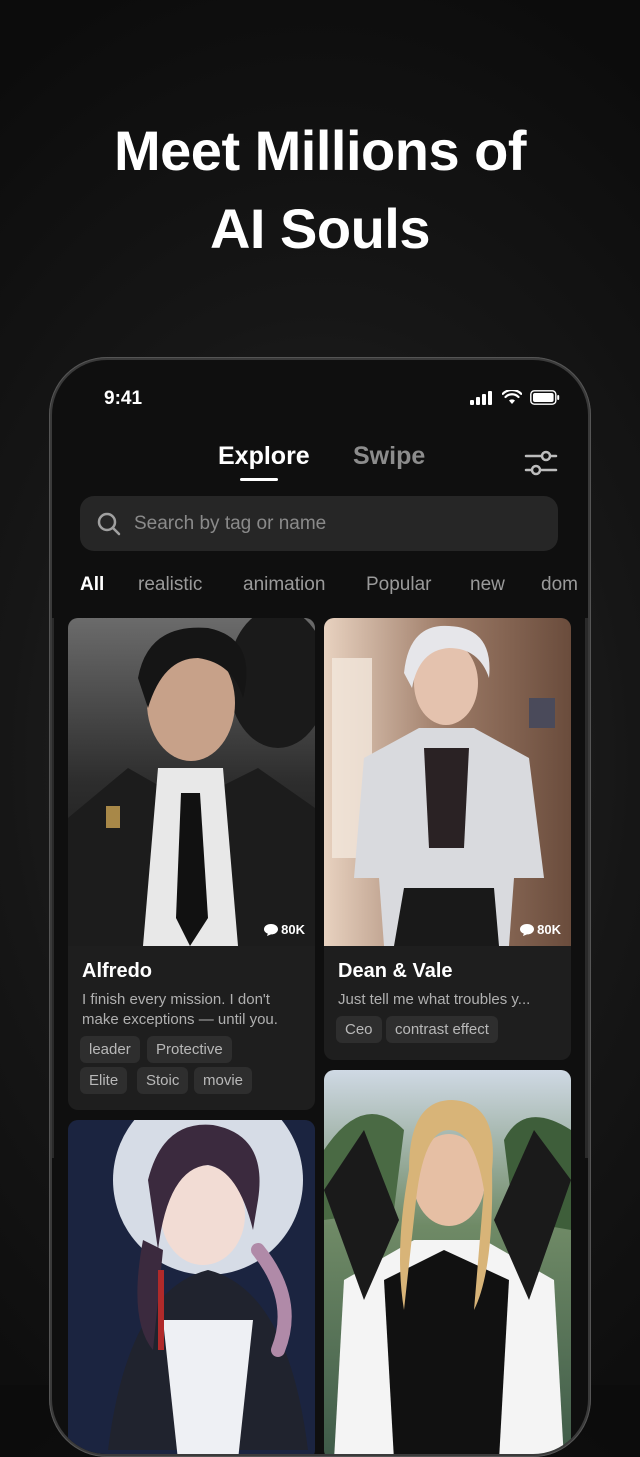  I want to click on search-input, so click(334, 523).